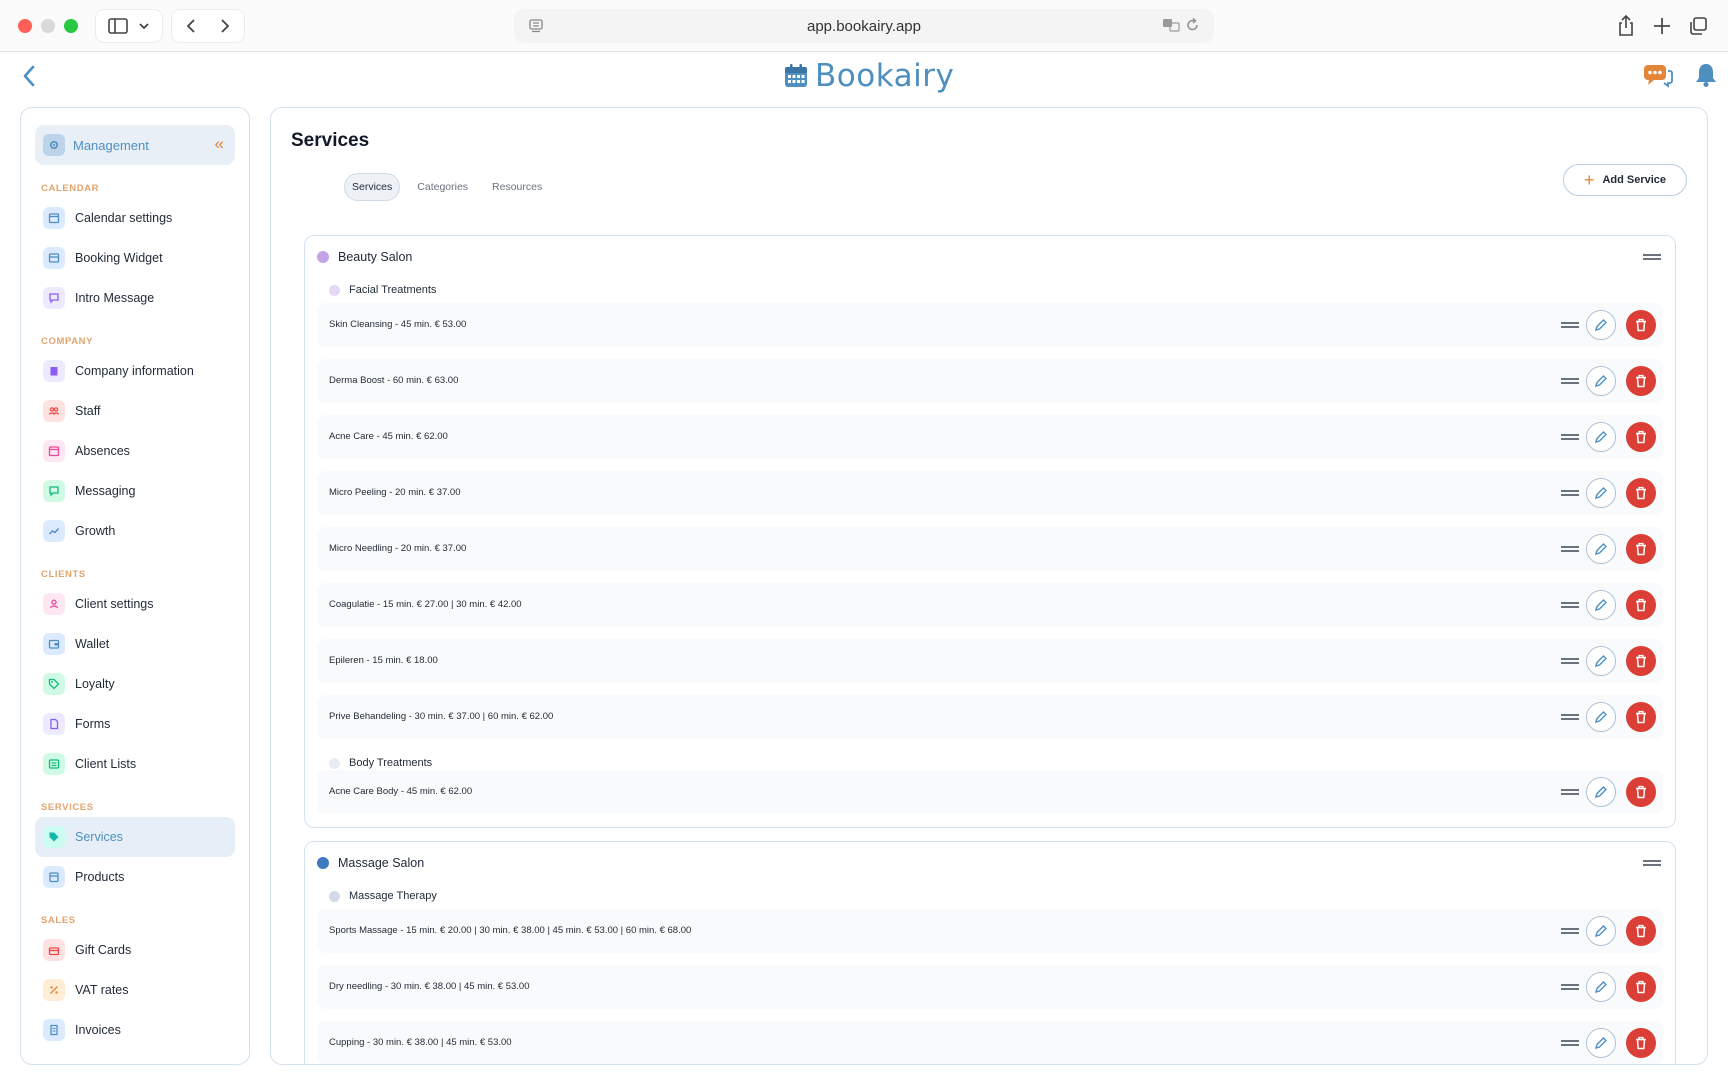 Image resolution: width=1728 pixels, height=1084 pixels. What do you see at coordinates (442, 187) in the screenshot?
I see `tab-categories: Categories` at bounding box center [442, 187].